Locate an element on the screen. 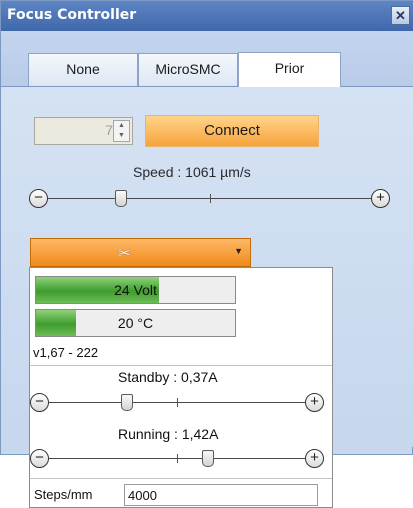 The height and width of the screenshot is (508, 413). settings-dropdown: ✂ ▼ is located at coordinates (140, 252).